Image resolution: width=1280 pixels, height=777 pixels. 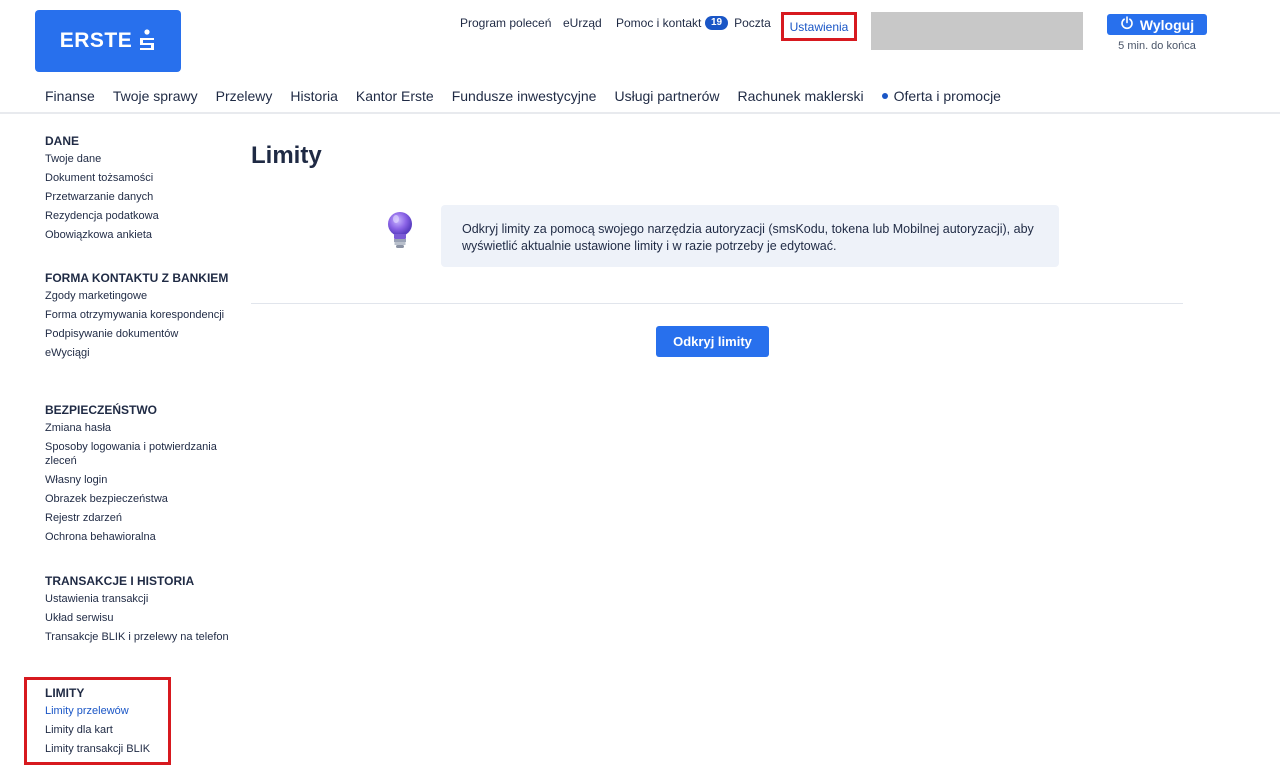 I want to click on nav-przelewy: Przelewy, so click(x=244, y=96).